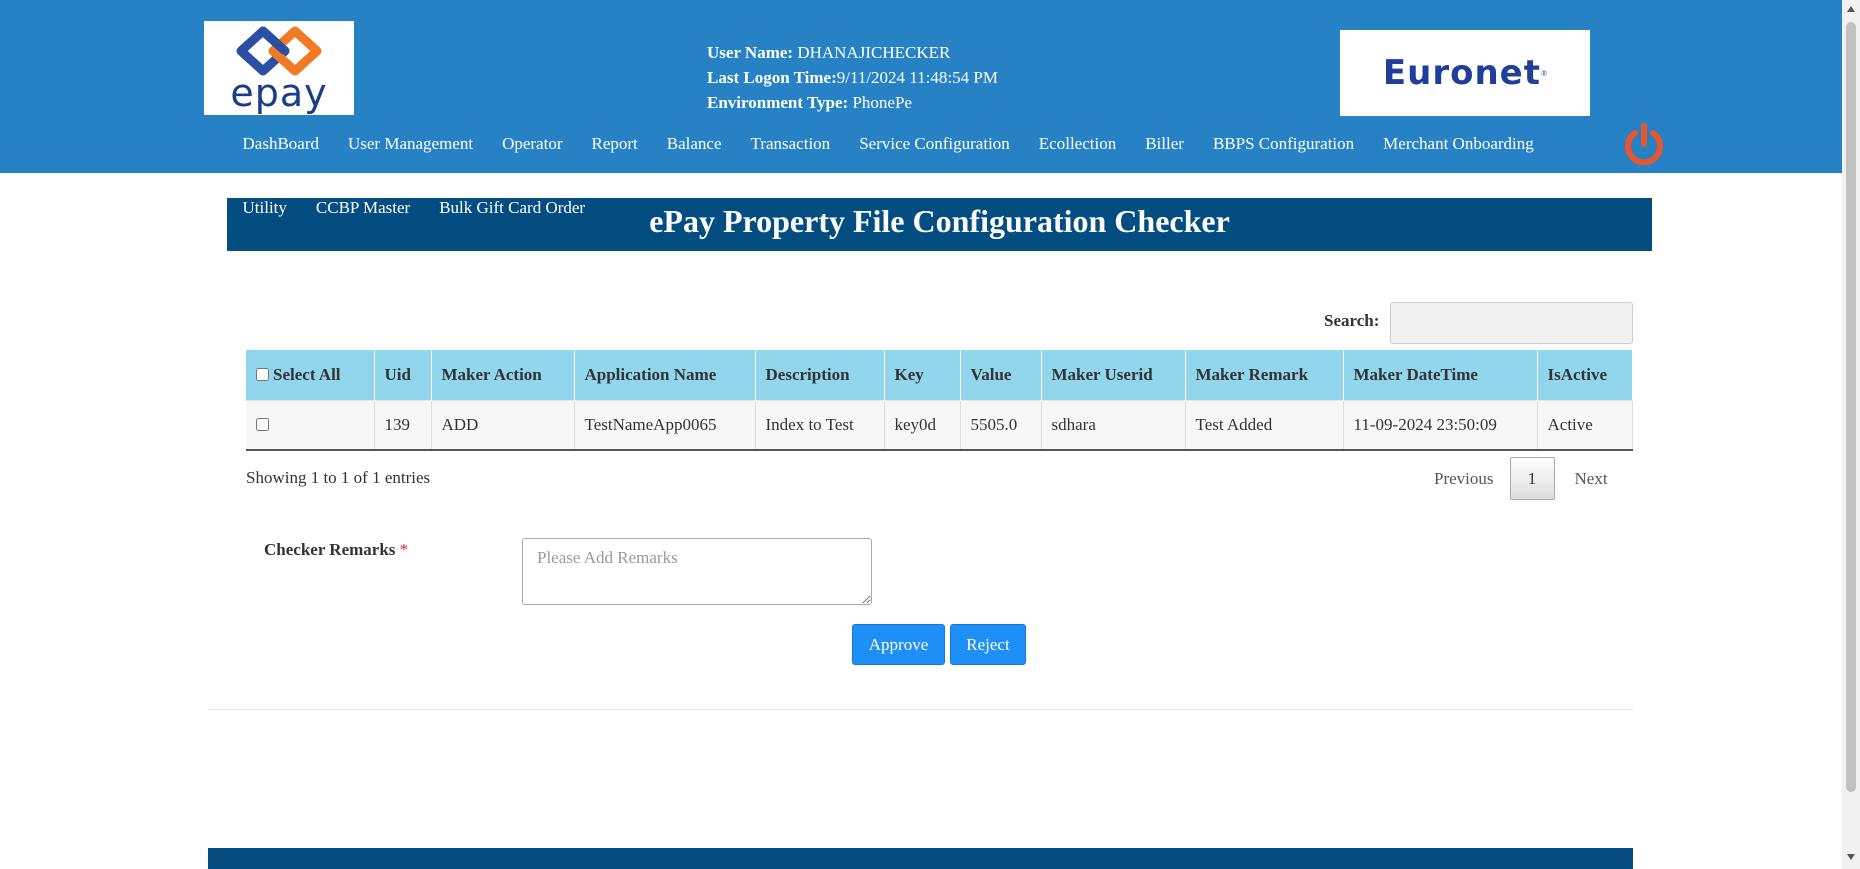 The height and width of the screenshot is (869, 1860). I want to click on page-scrollbar, so click(1851, 434).